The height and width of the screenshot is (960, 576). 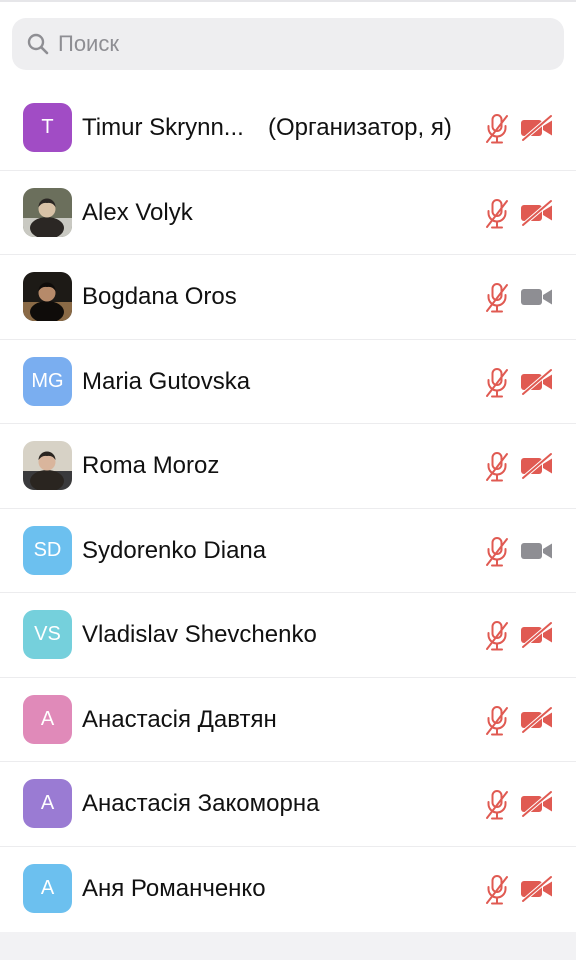 What do you see at coordinates (288, 946) in the screenshot?
I see `bottom-area` at bounding box center [288, 946].